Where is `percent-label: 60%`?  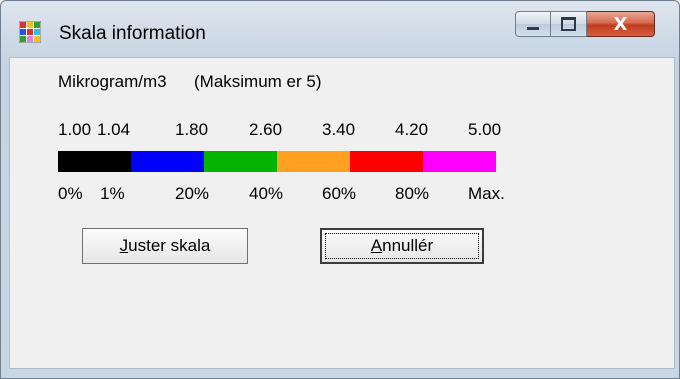 percent-label: 60% is located at coordinates (339, 193).